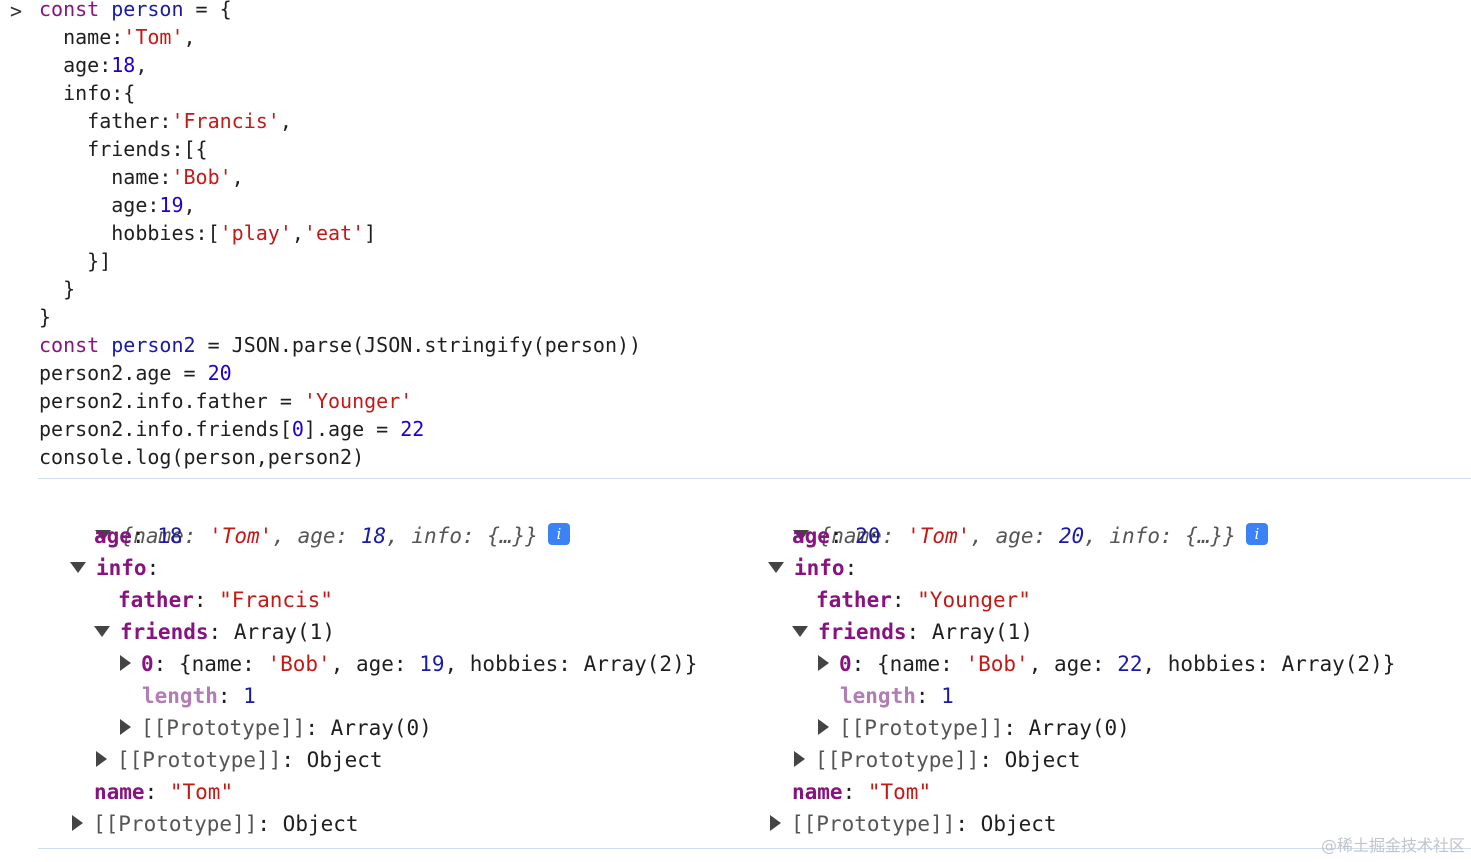 The height and width of the screenshot is (862, 1471). Describe the element at coordinates (340, 373) in the screenshot. I see `code-line: person2.age = 20` at that location.